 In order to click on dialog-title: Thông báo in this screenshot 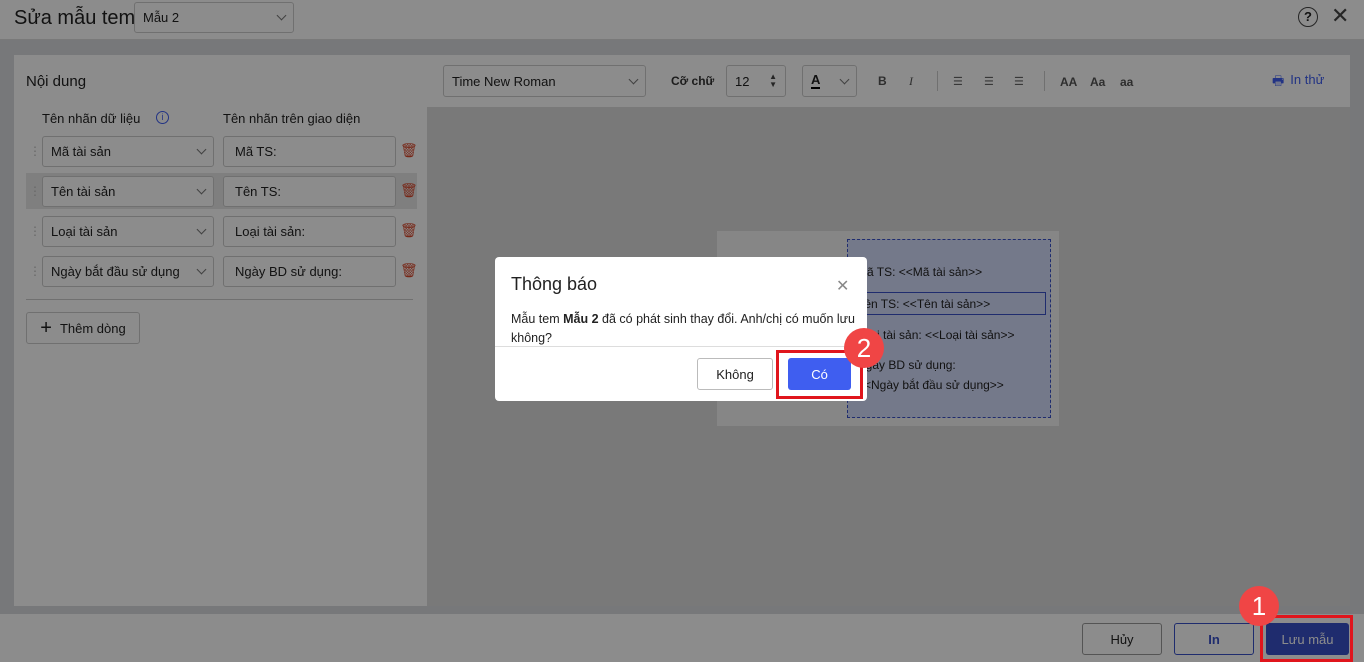, I will do `click(554, 284)`.